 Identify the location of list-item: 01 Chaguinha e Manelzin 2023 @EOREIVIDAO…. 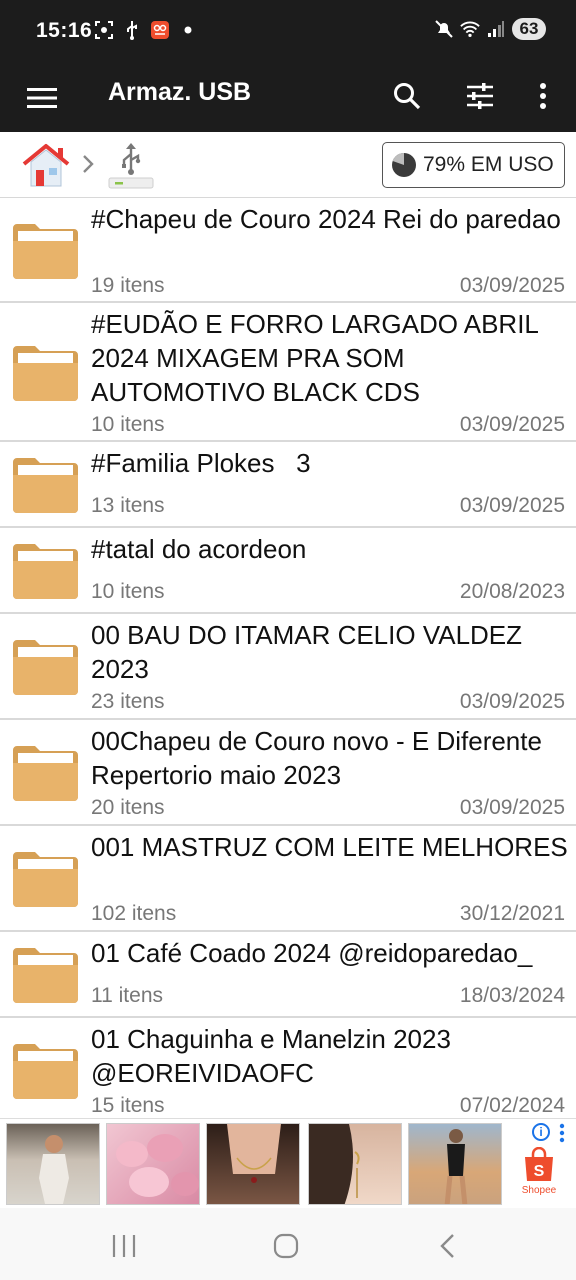
(288, 1069).